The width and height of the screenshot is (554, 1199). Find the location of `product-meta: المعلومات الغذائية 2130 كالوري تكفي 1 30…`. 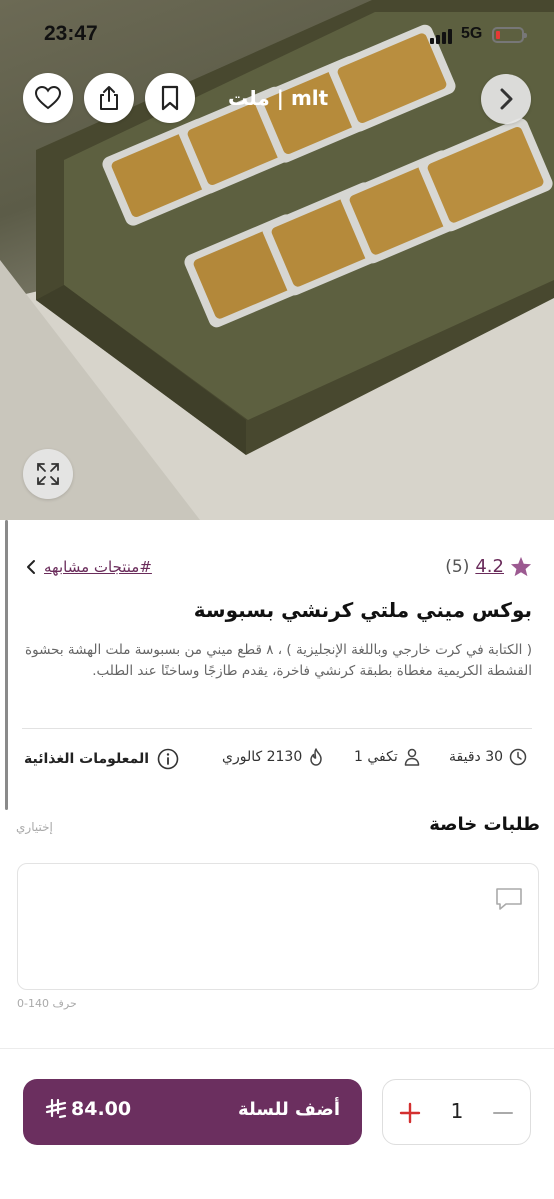

product-meta: المعلومات الغذائية 2130 كالوري تكفي 1 30… is located at coordinates (279, 761).